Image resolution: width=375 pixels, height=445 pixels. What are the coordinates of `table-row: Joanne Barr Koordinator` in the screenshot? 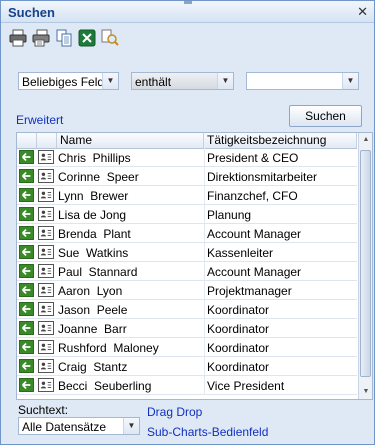 It's located at (187, 328).